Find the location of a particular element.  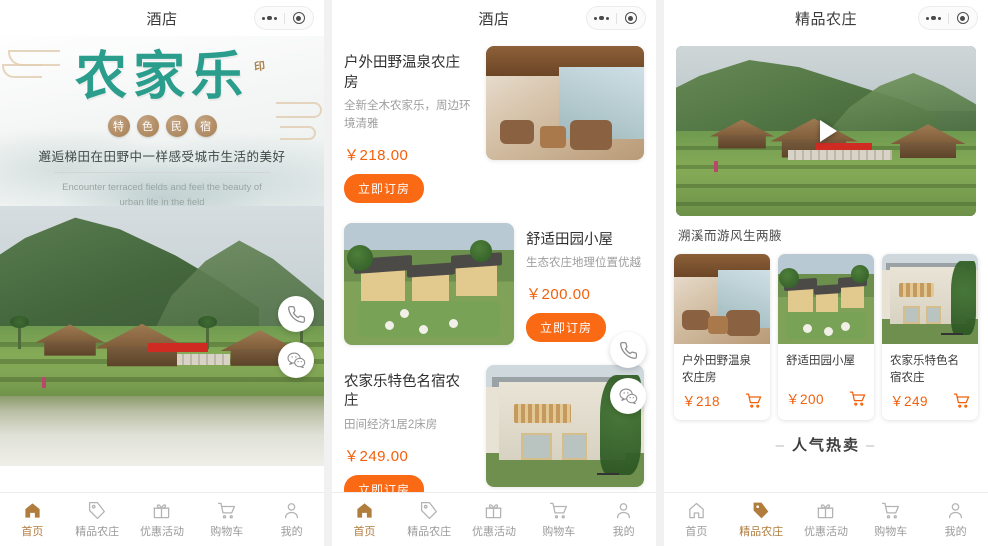

product-footer: ￥218 is located at coordinates (722, 403).